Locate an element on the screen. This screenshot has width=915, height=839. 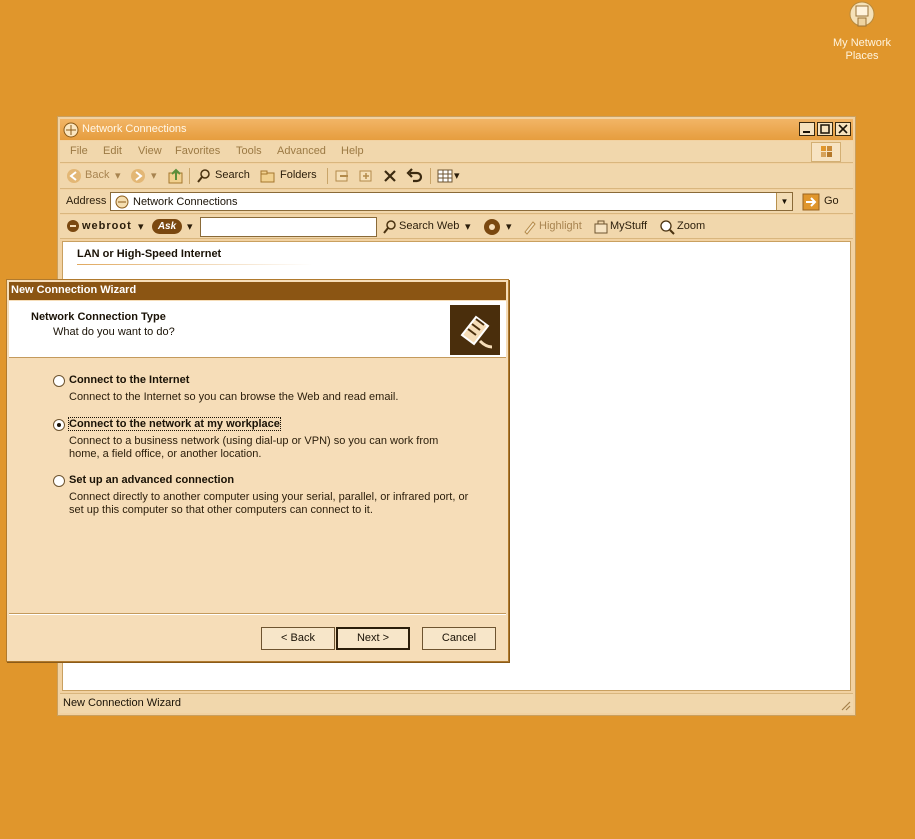
mystuff-button: MyStuff is located at coordinates (628, 226).